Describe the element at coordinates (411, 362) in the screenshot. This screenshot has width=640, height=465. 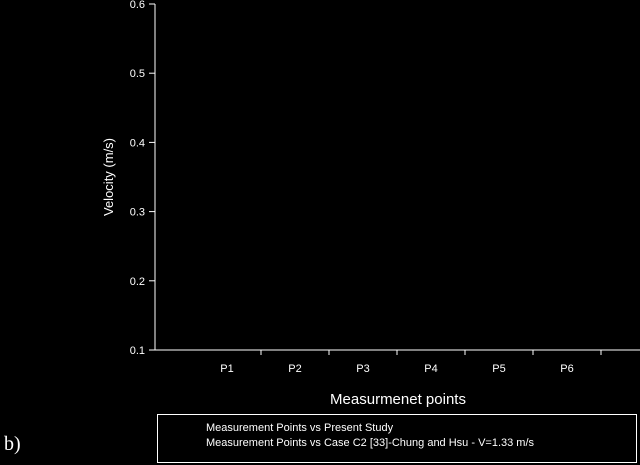
I see `x-axis-ticks: P1 P2 P3 P4 P5 P6` at that location.